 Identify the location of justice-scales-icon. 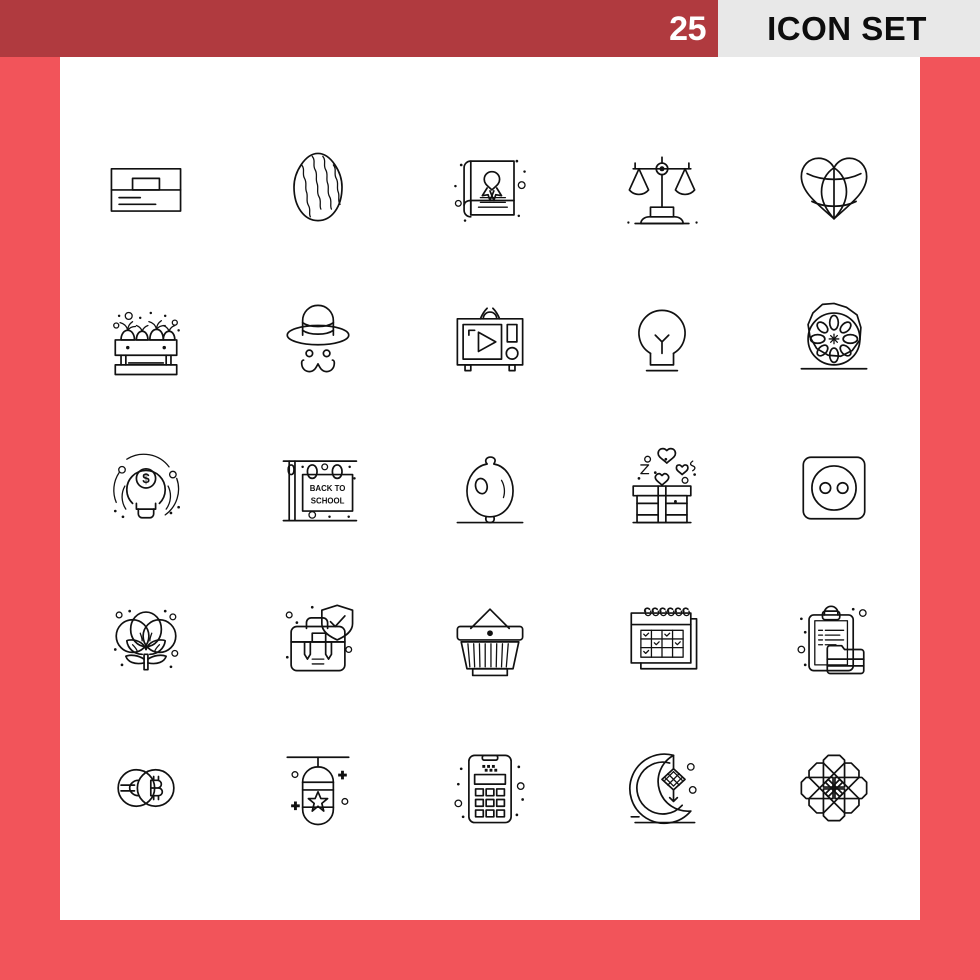
(662, 188).